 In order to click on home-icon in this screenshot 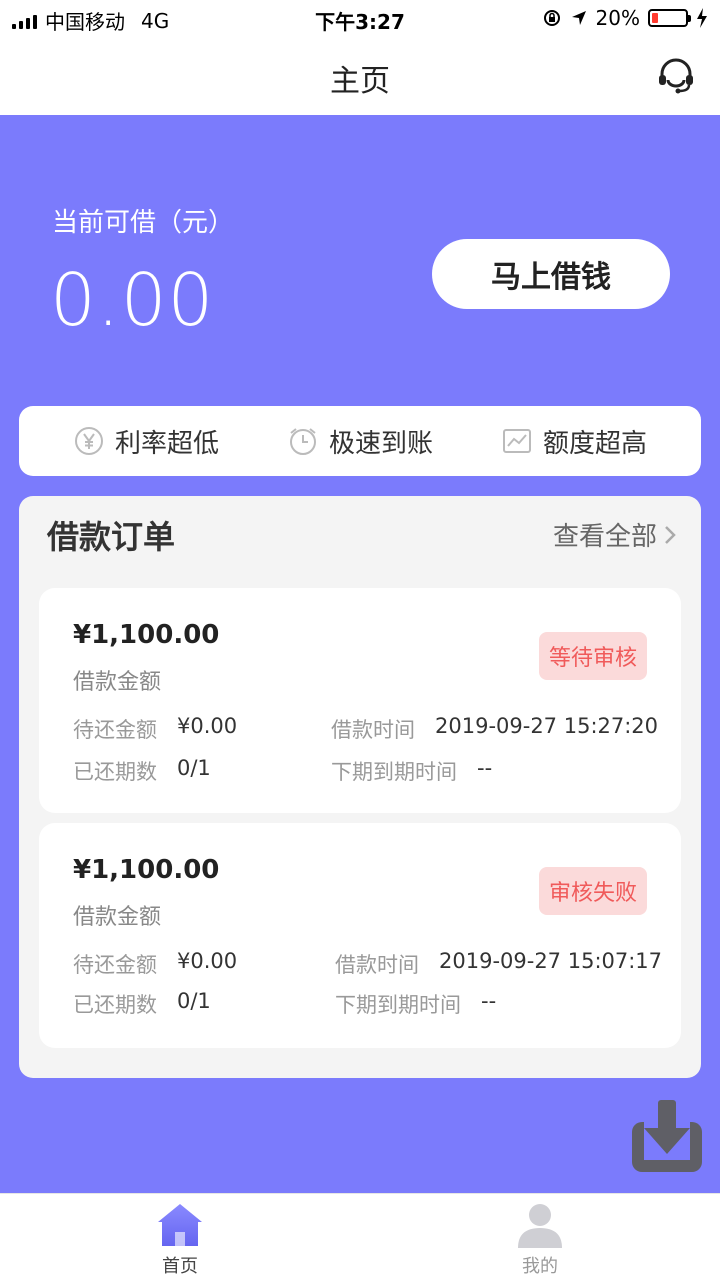, I will do `click(180, 1225)`.